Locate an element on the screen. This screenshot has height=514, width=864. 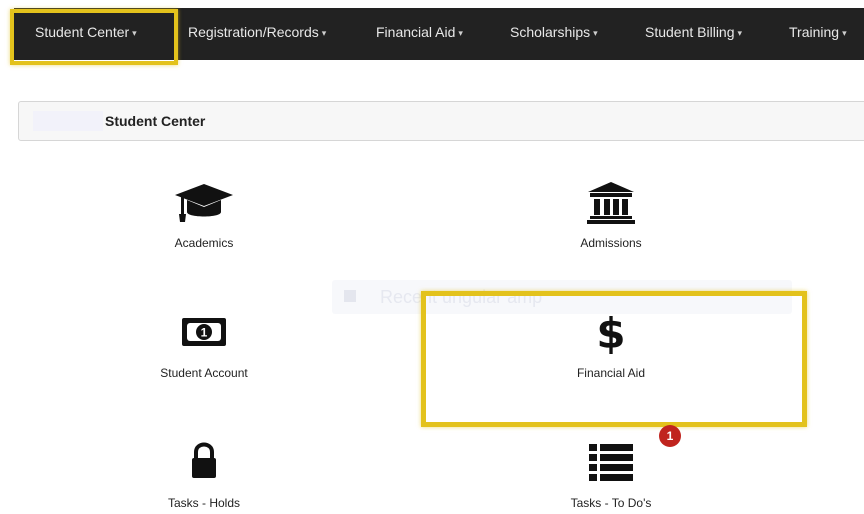
tile-academics: Academics is located at coordinates (204, 215).